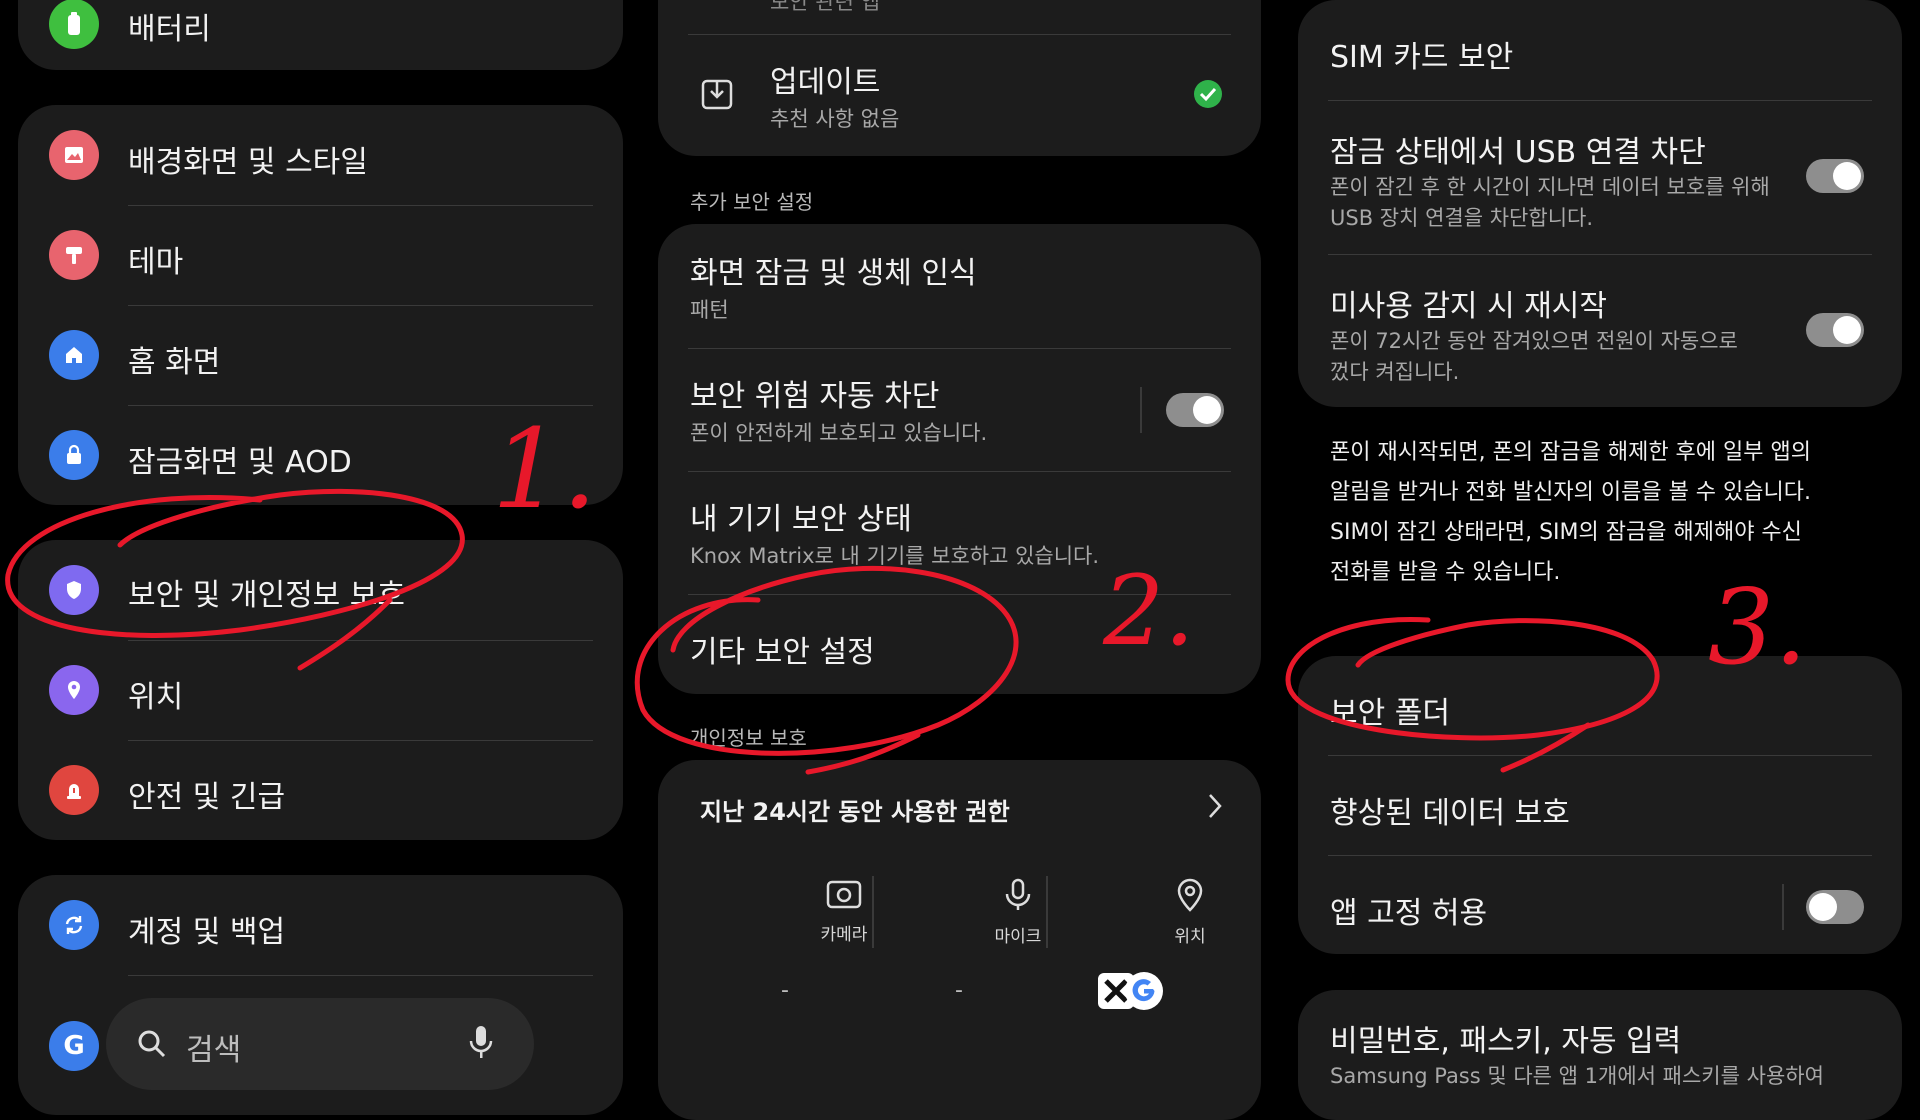  Describe the element at coordinates (320, 1044) in the screenshot. I see `search-bar: 검색` at that location.